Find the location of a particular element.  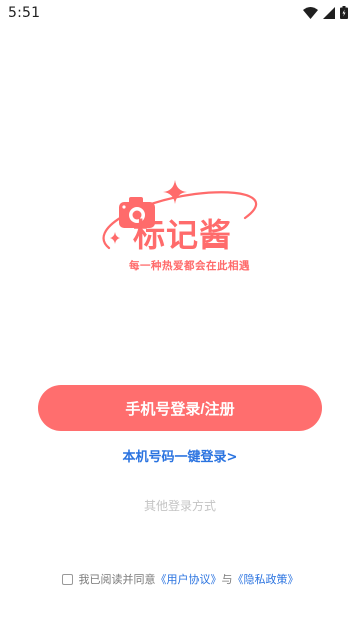

app-logo: 标记酱 每一种热爱都会在此相遇 is located at coordinates (182, 230).